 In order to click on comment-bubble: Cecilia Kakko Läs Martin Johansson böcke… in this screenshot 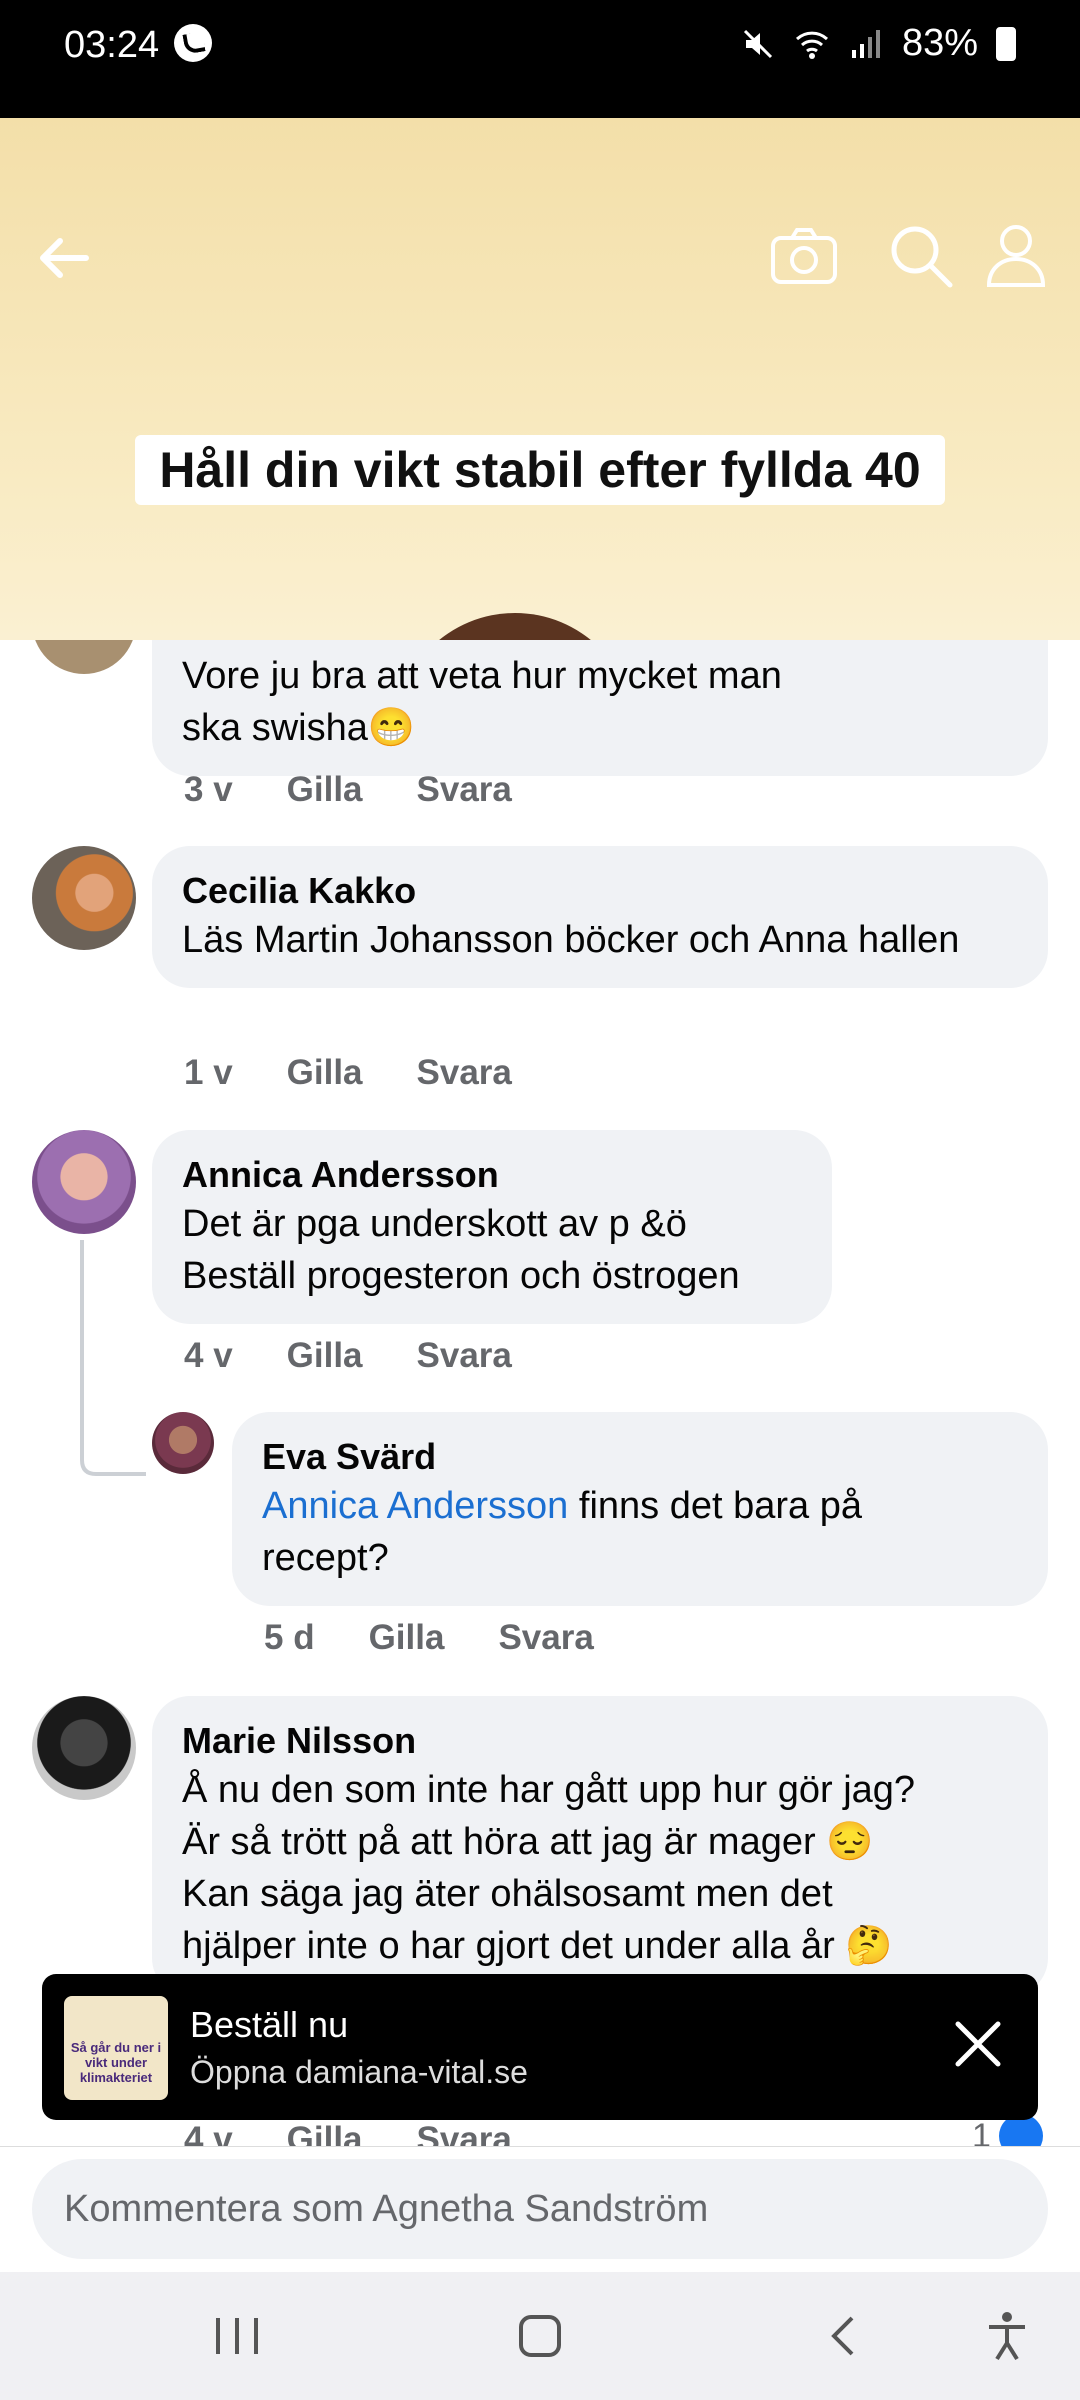, I will do `click(600, 917)`.